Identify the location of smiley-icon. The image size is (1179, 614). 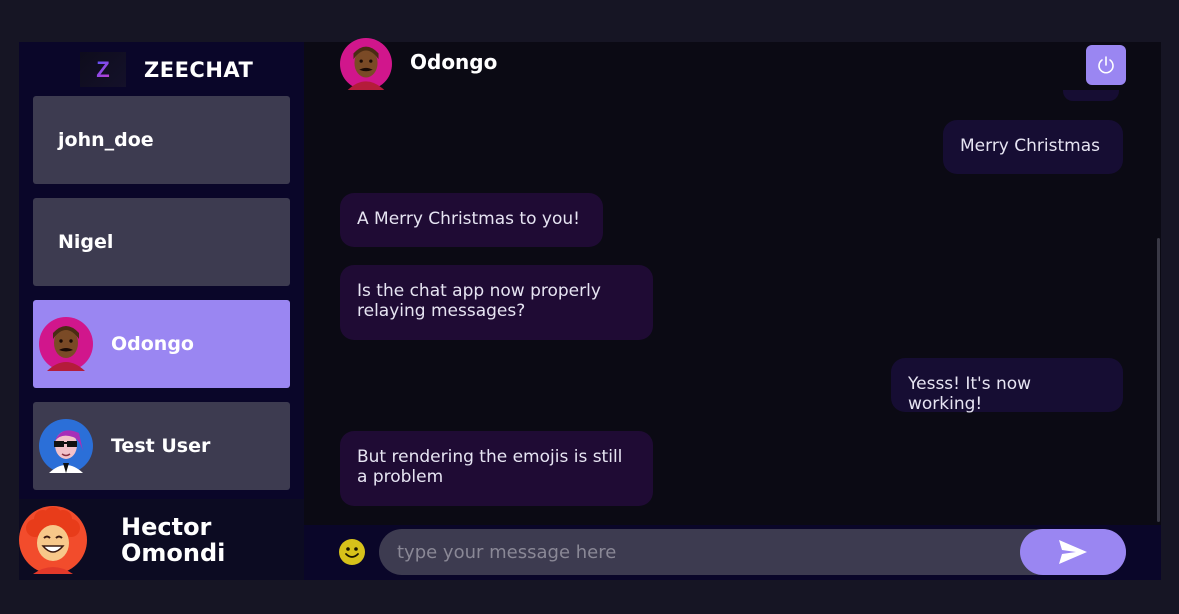
(352, 552).